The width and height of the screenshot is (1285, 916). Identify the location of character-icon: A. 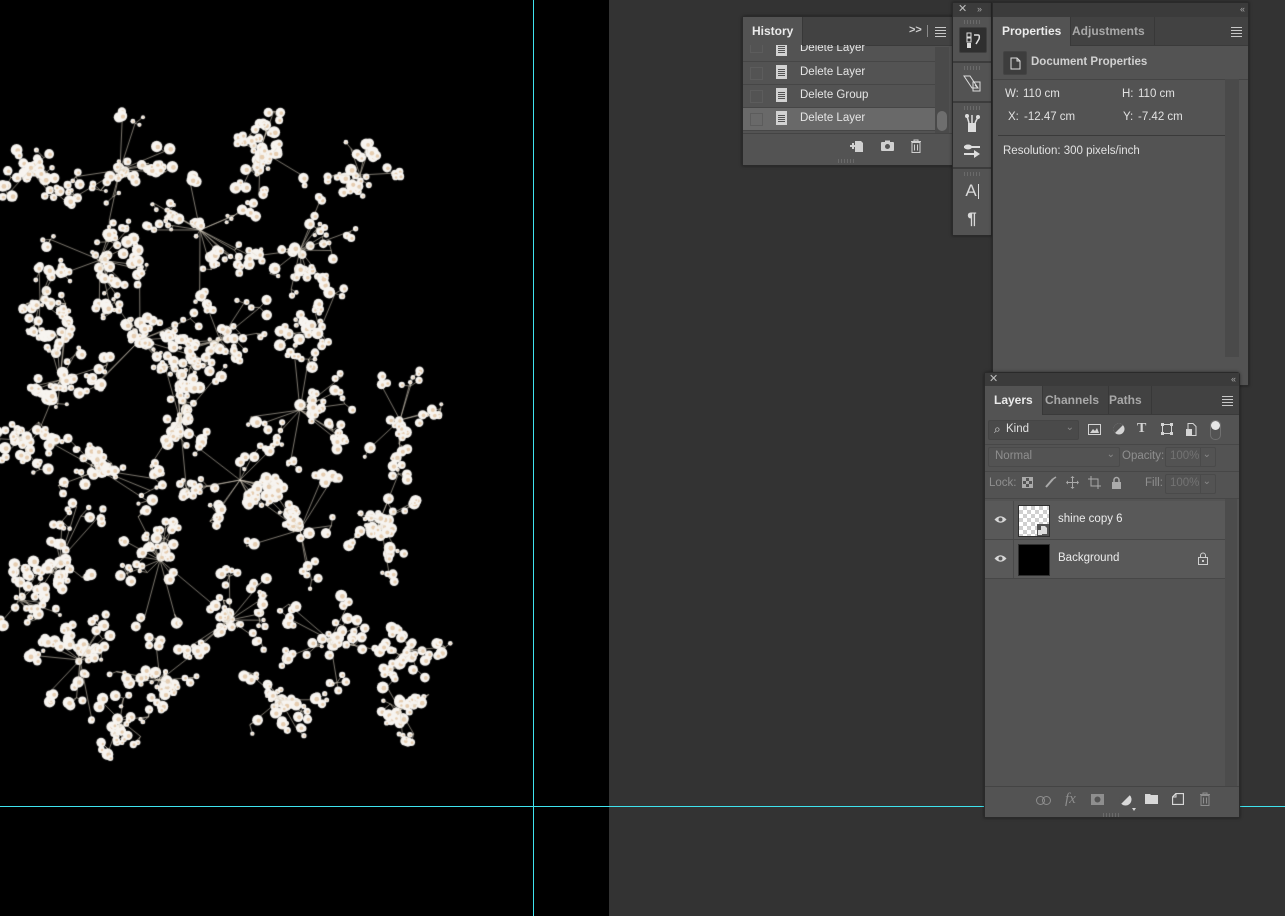
(972, 191).